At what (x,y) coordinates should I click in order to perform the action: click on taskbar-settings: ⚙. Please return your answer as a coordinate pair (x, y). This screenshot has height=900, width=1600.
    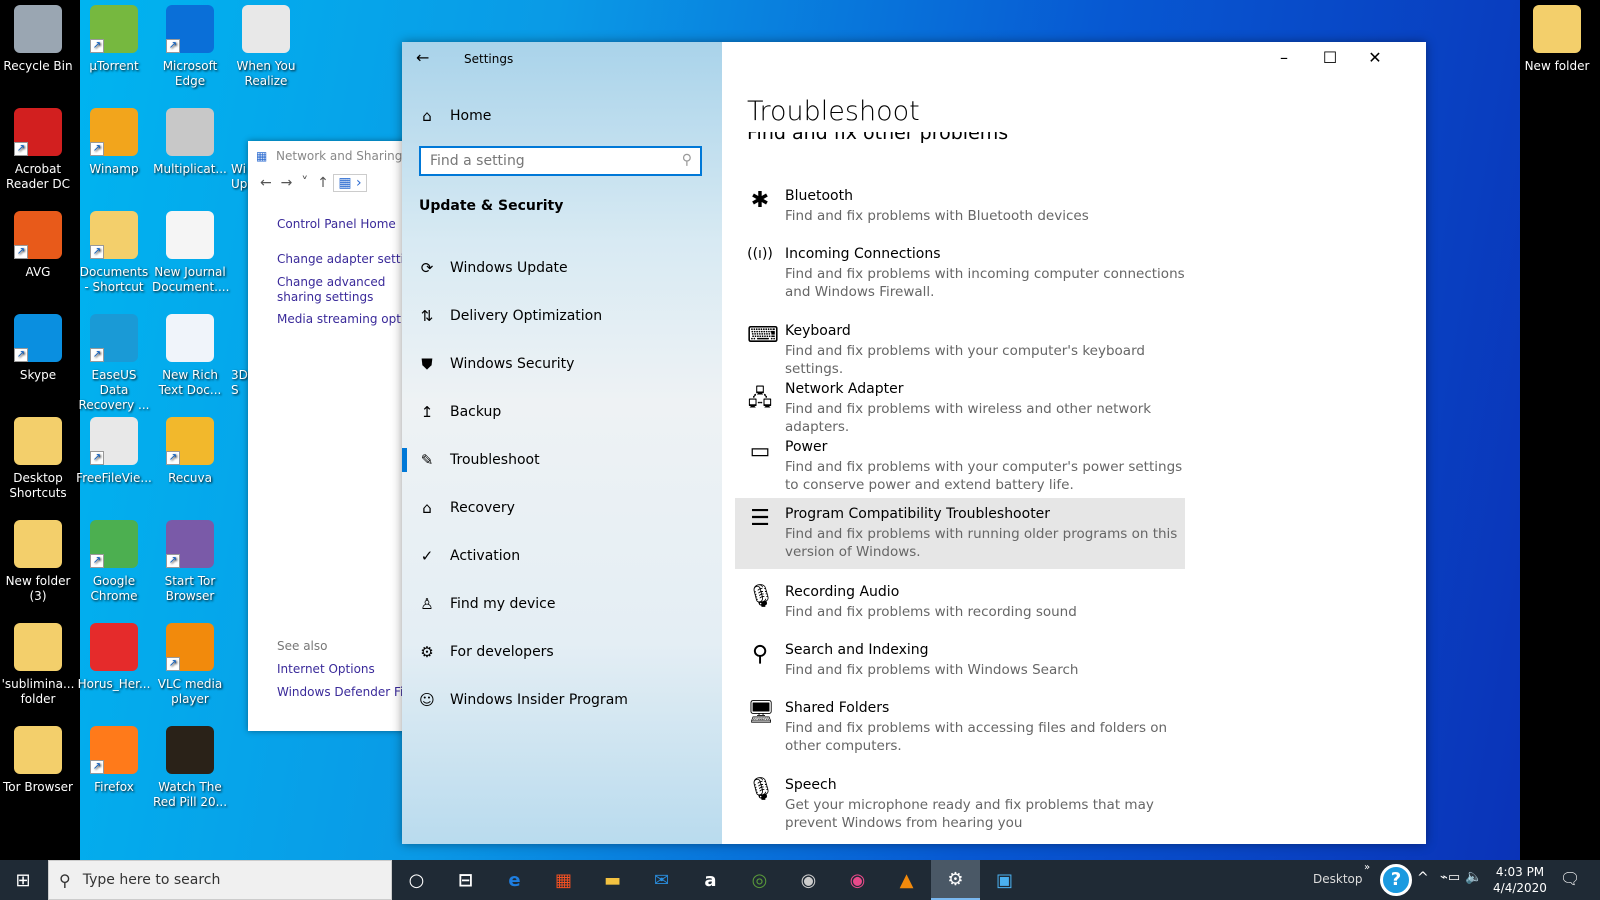
    Looking at the image, I should click on (955, 880).